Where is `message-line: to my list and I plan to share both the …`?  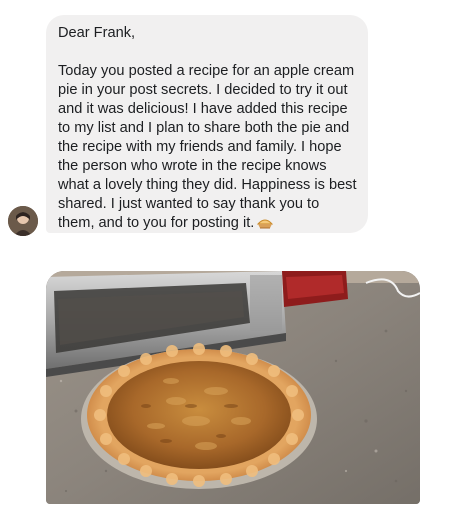
message-line: to my list and I plan to share both the … is located at coordinates (204, 128).